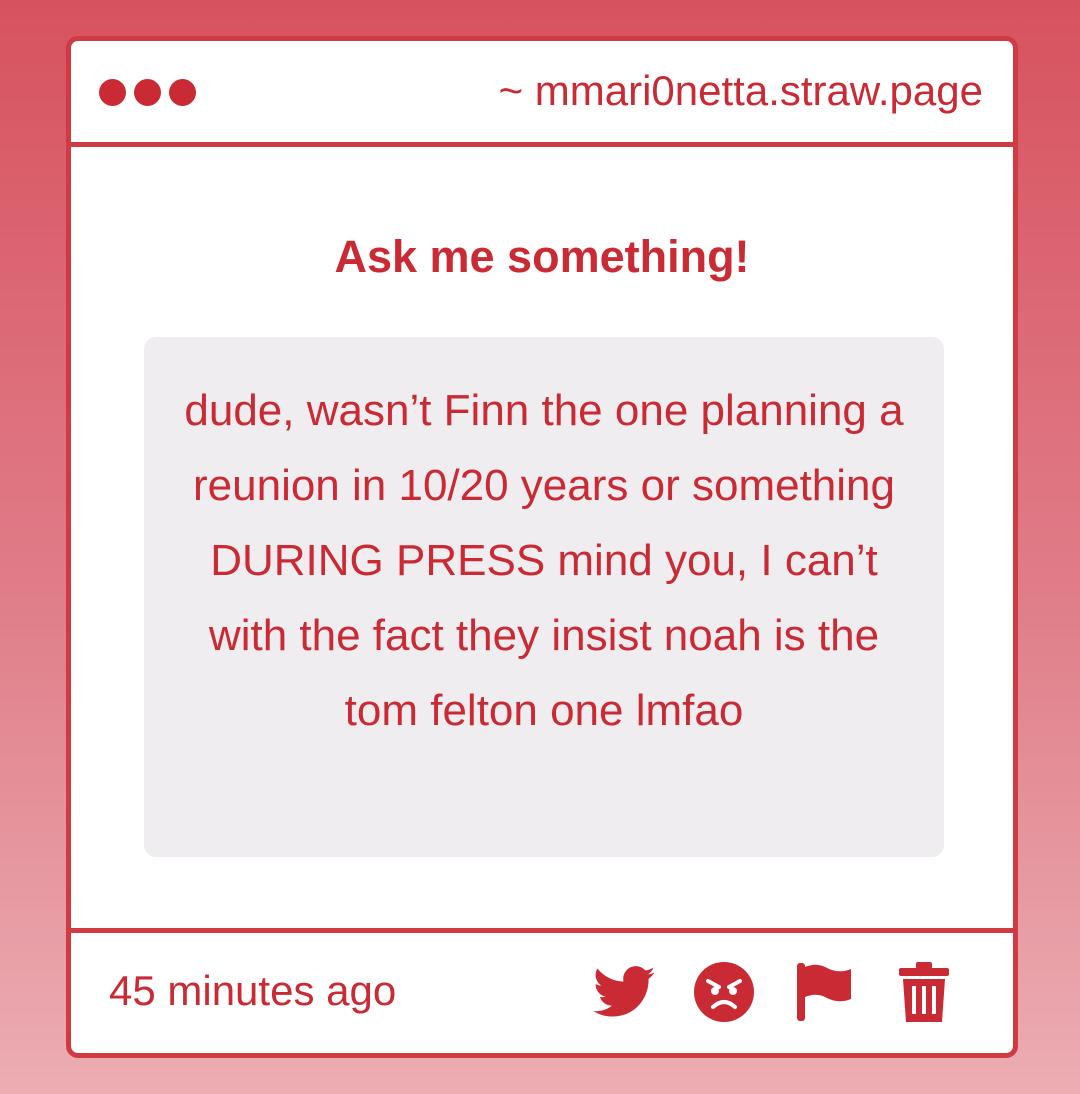 This screenshot has height=1094, width=1080. I want to click on page-title: Ask me something!, so click(542, 256).